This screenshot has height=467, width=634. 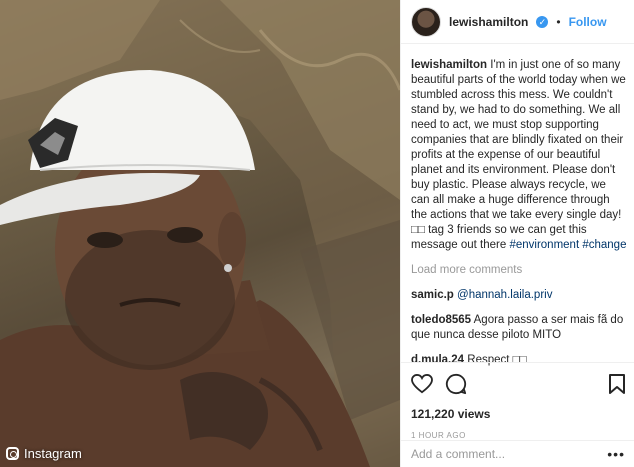 I want to click on add-comment-bar: •••, so click(x=517, y=453).